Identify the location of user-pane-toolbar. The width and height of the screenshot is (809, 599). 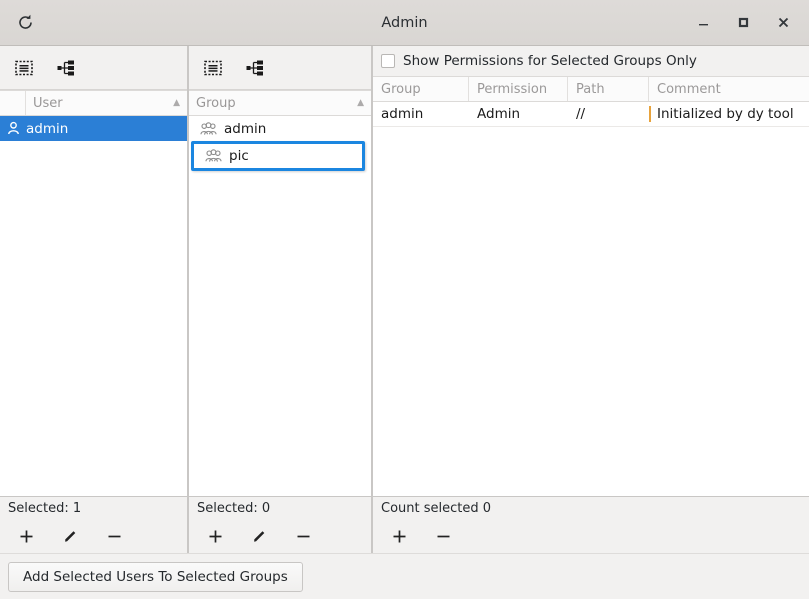
(93, 68).